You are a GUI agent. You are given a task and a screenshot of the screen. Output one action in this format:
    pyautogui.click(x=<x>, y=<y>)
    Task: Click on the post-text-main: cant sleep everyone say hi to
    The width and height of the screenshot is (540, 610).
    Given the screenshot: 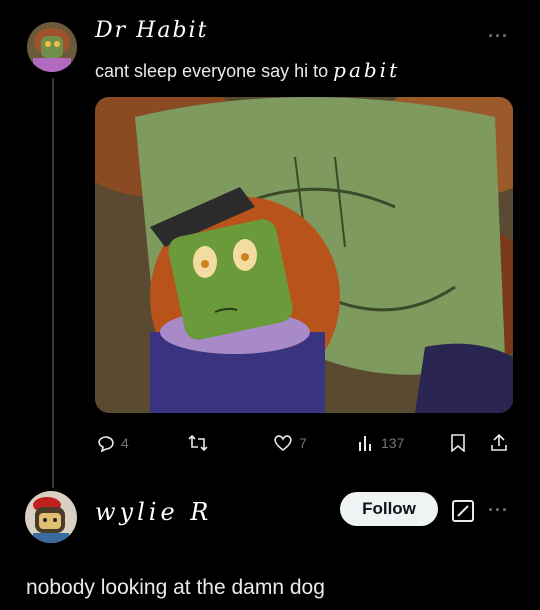 What is the action you would take?
    pyautogui.click(x=214, y=71)
    